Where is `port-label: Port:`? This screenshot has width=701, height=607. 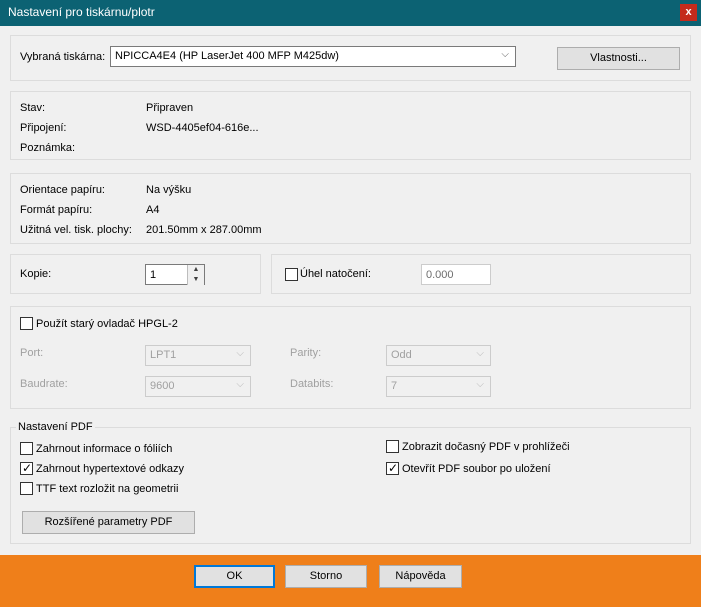 port-label: Port: is located at coordinates (32, 353).